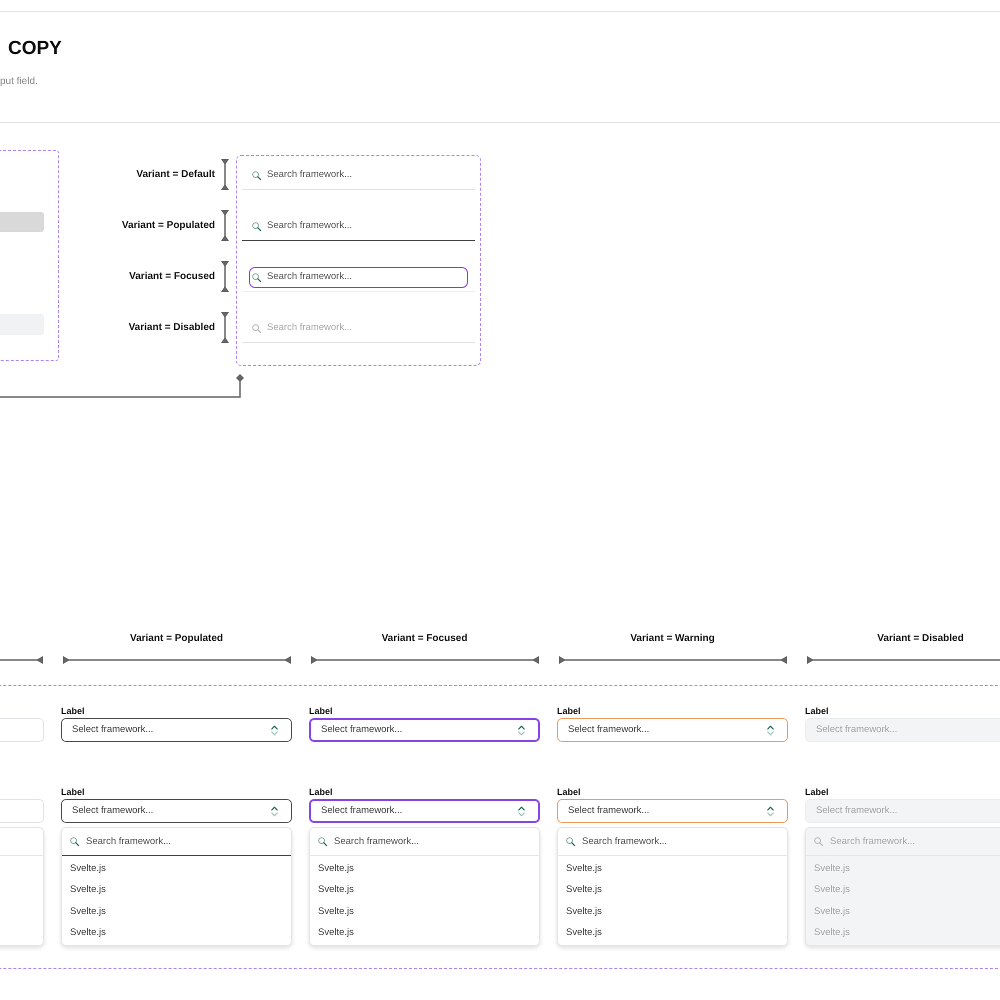 This screenshot has width=1000, height=1000. Describe the element at coordinates (672, 639) in the screenshot. I see `variant-heading: Variant = Warning` at that location.